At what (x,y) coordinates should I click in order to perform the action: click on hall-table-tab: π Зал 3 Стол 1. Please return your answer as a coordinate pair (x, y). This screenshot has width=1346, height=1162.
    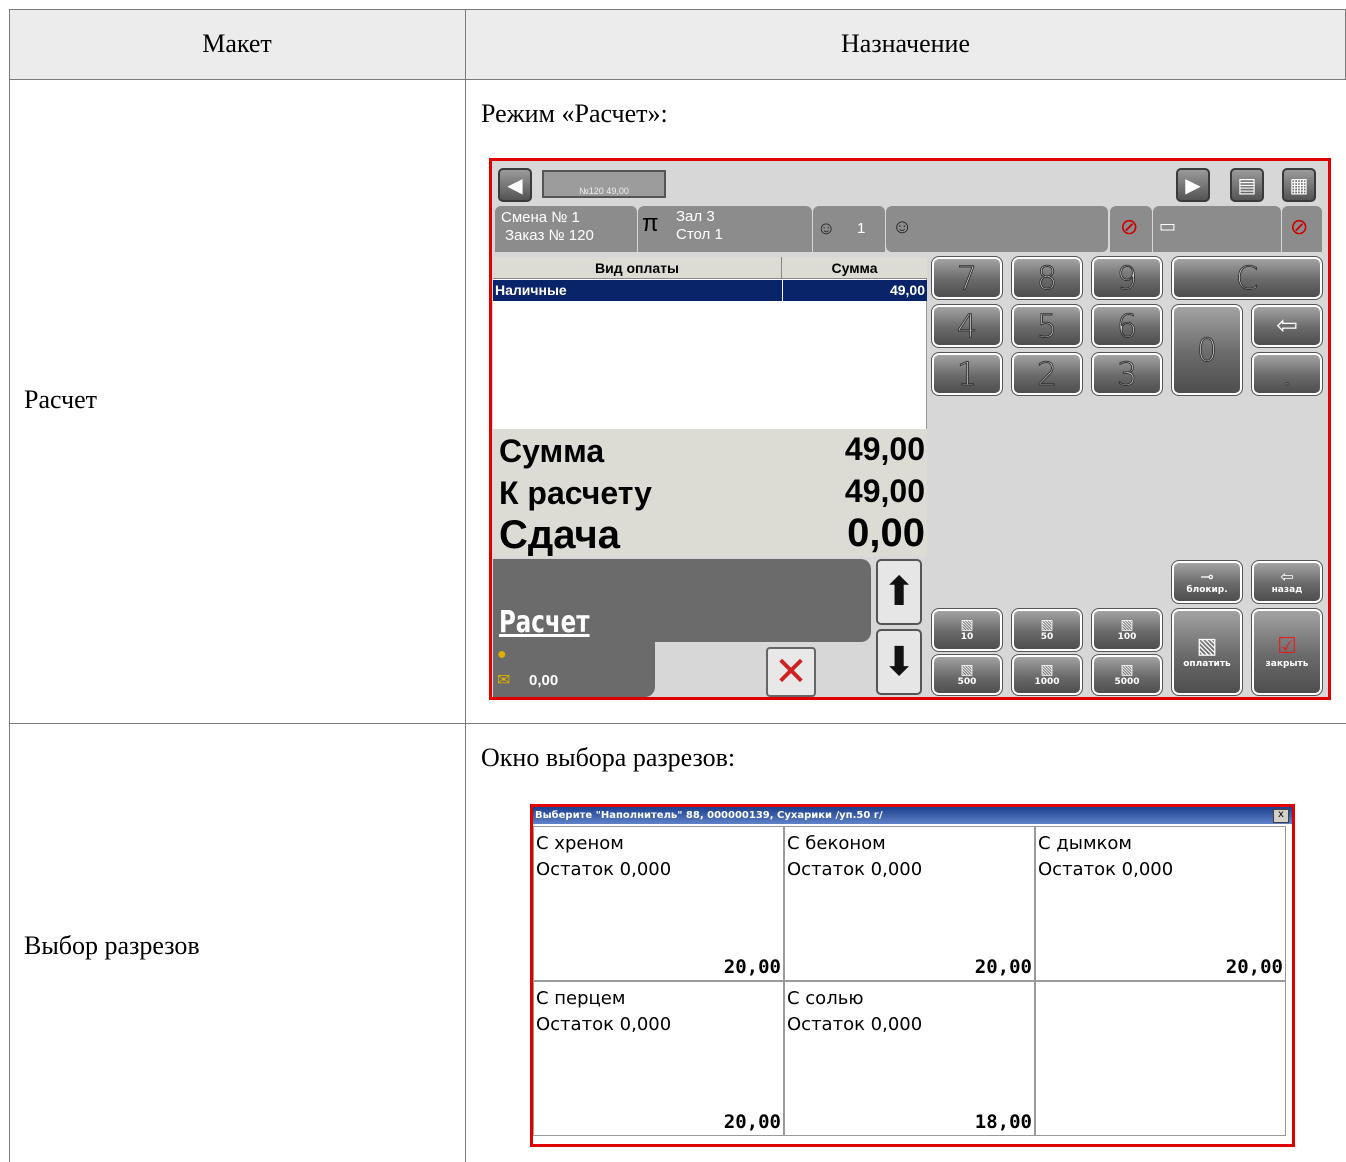
    Looking at the image, I should click on (725, 229).